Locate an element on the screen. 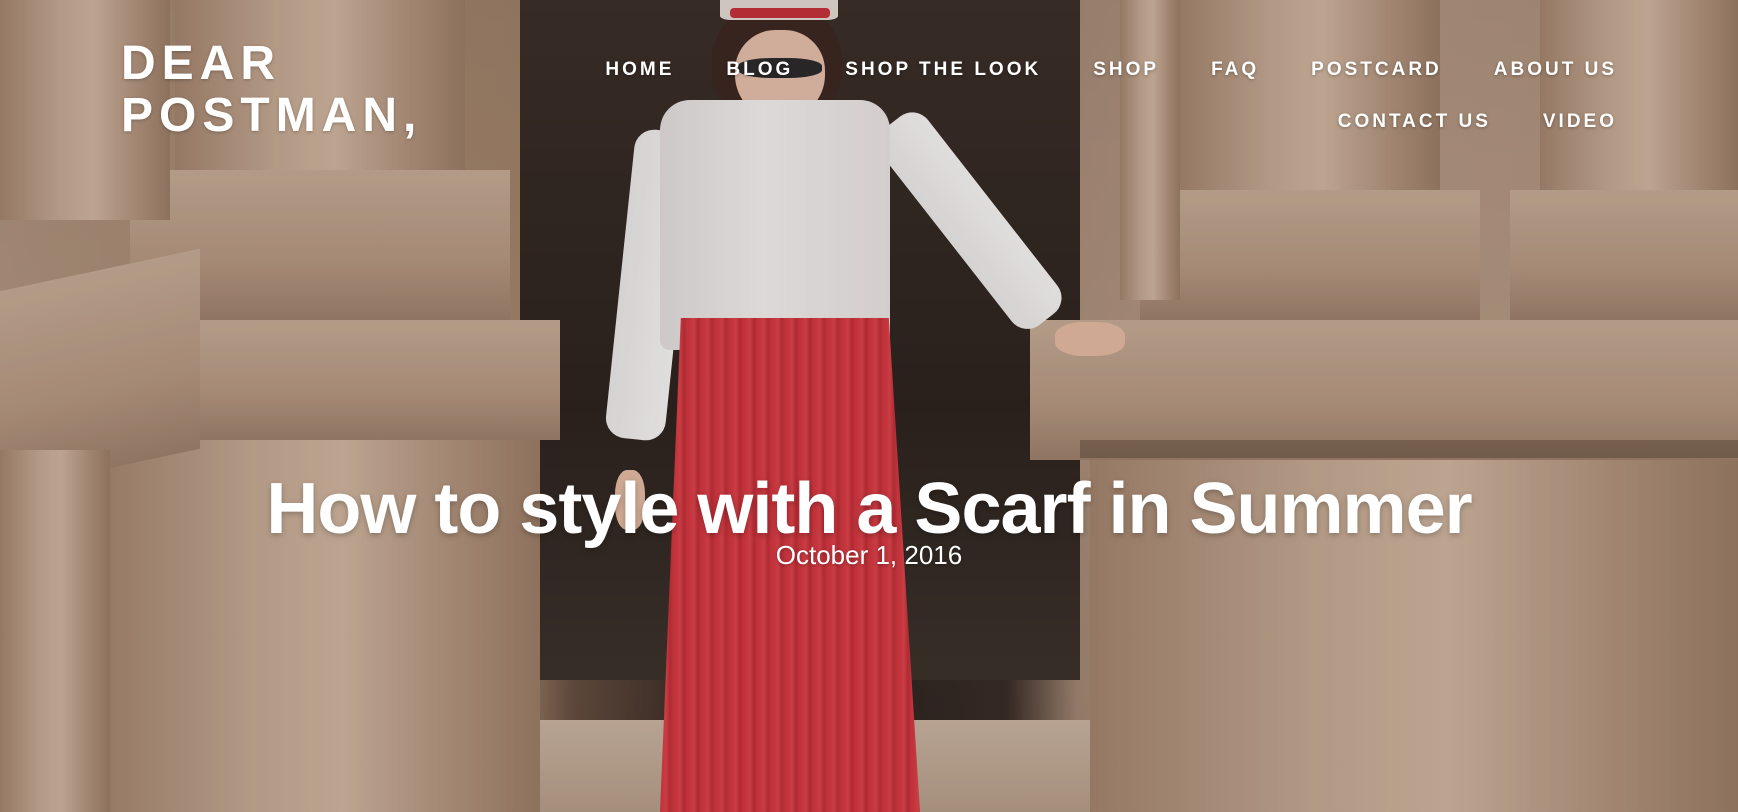  post-date: October 1, 2016 is located at coordinates (869, 555).